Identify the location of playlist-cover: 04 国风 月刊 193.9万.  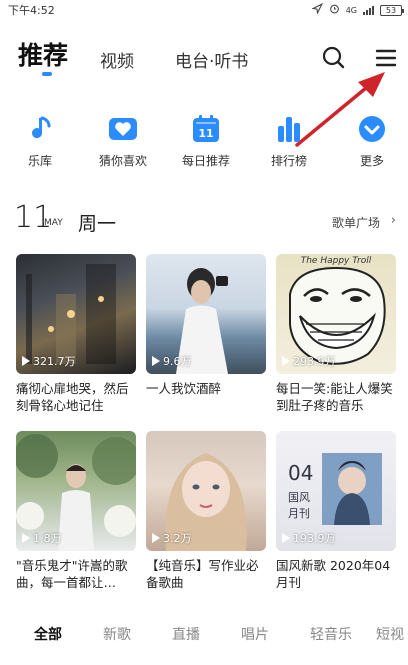
(336, 491).